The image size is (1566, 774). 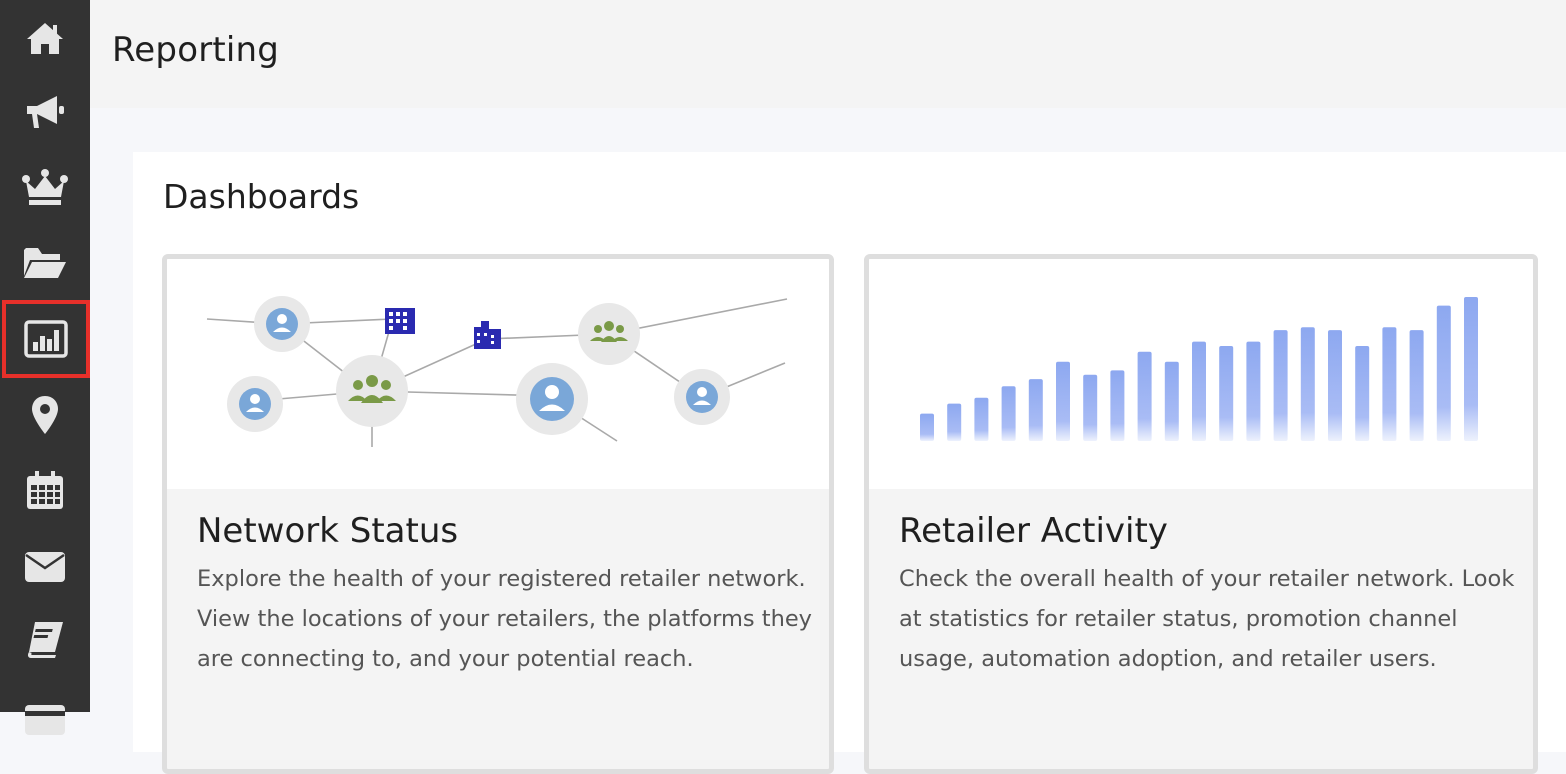 I want to click on sidebar-item-home, so click(x=45, y=38).